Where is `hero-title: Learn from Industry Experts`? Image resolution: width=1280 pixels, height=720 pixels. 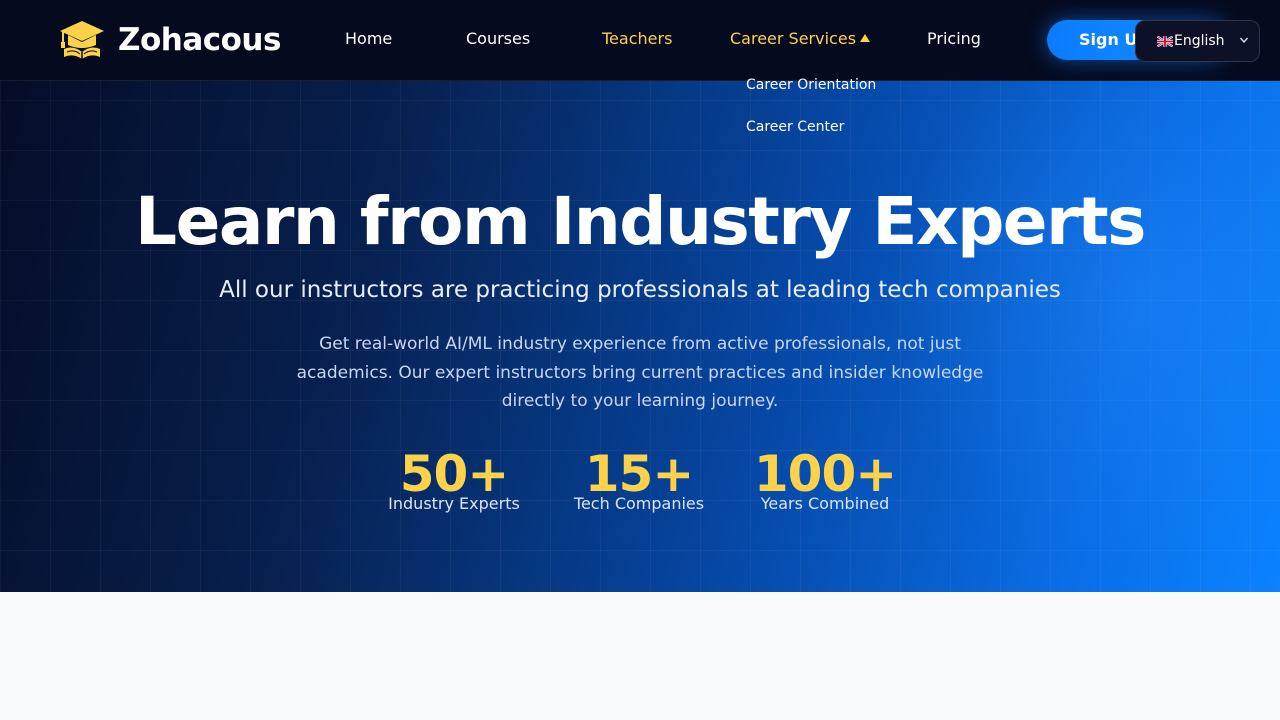 hero-title: Learn from Industry Experts is located at coordinates (640, 221).